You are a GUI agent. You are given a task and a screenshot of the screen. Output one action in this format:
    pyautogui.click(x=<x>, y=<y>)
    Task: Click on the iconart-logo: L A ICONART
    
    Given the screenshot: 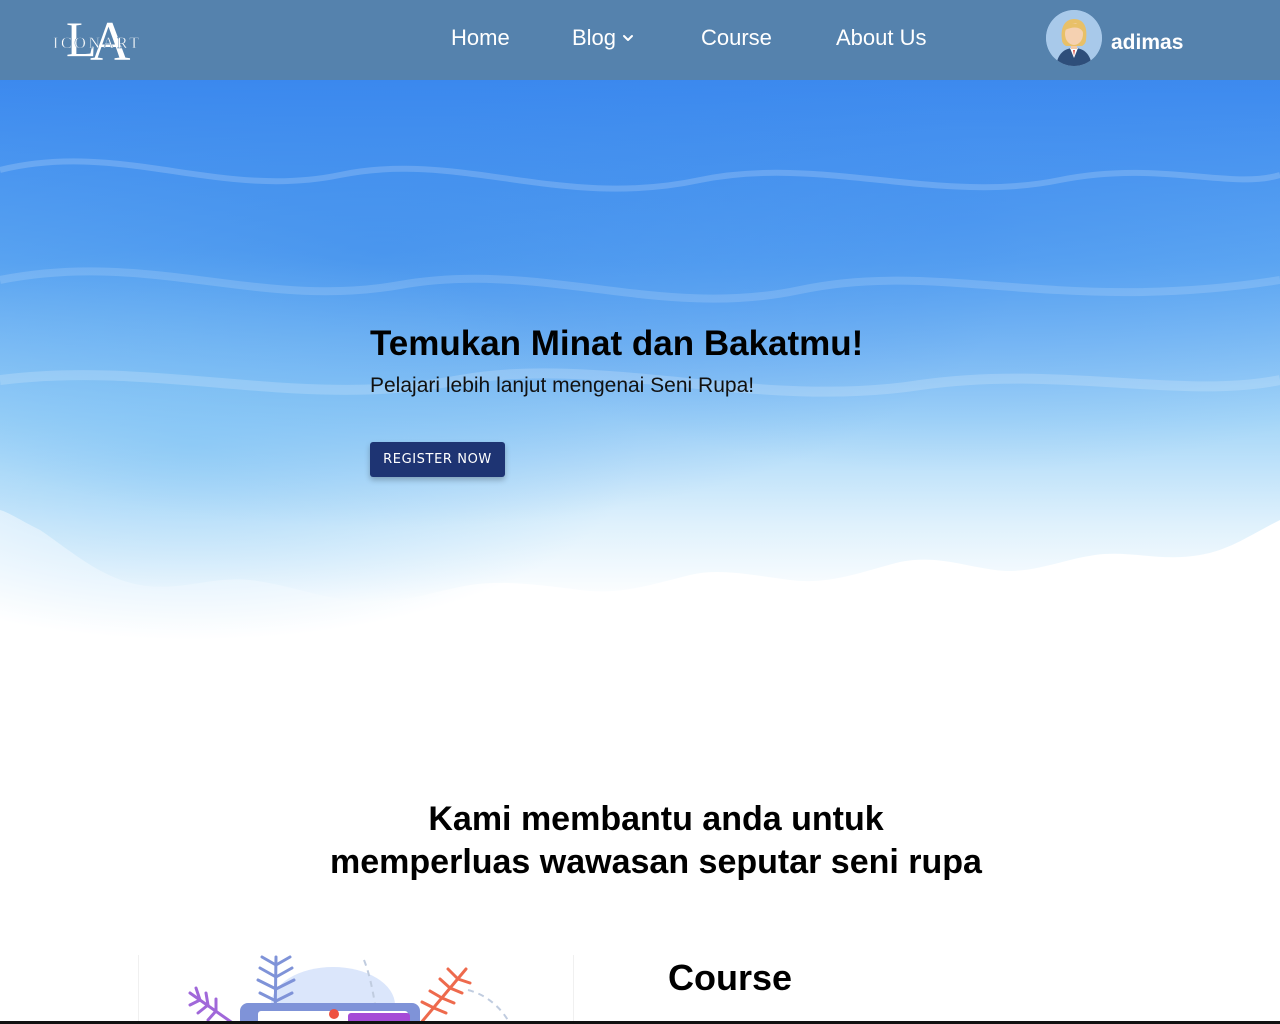 What is the action you would take?
    pyautogui.click(x=96, y=38)
    